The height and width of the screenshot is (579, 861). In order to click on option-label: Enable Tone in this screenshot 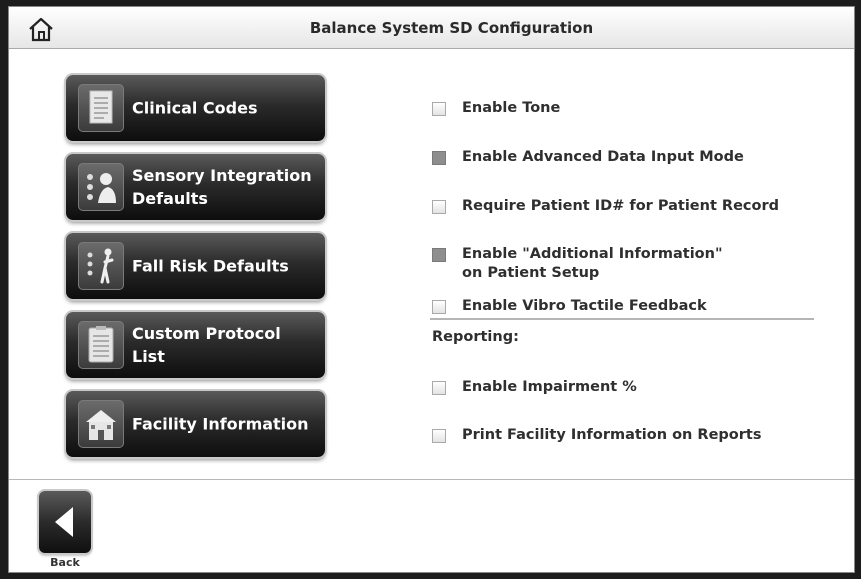, I will do `click(511, 108)`.